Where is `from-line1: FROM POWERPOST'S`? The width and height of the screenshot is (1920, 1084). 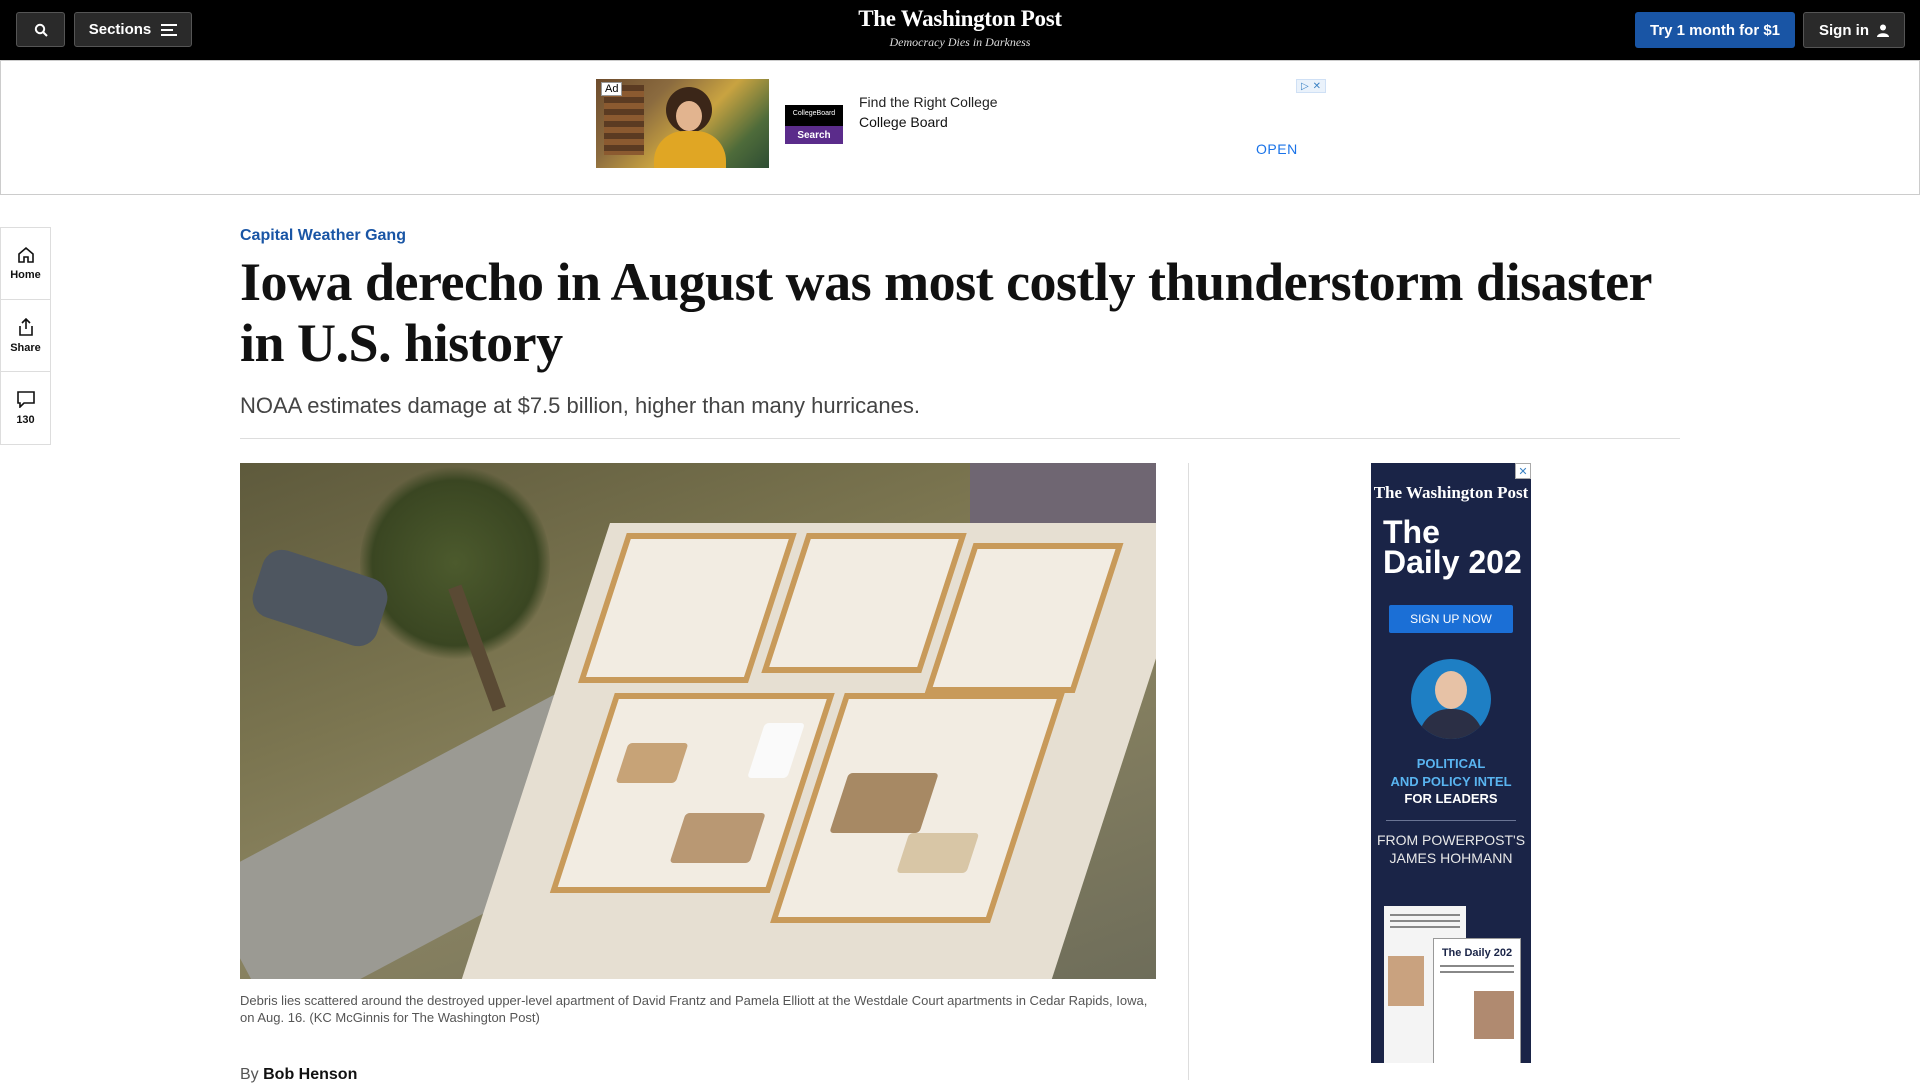 from-line1: FROM POWERPOST'S is located at coordinates (1451, 840).